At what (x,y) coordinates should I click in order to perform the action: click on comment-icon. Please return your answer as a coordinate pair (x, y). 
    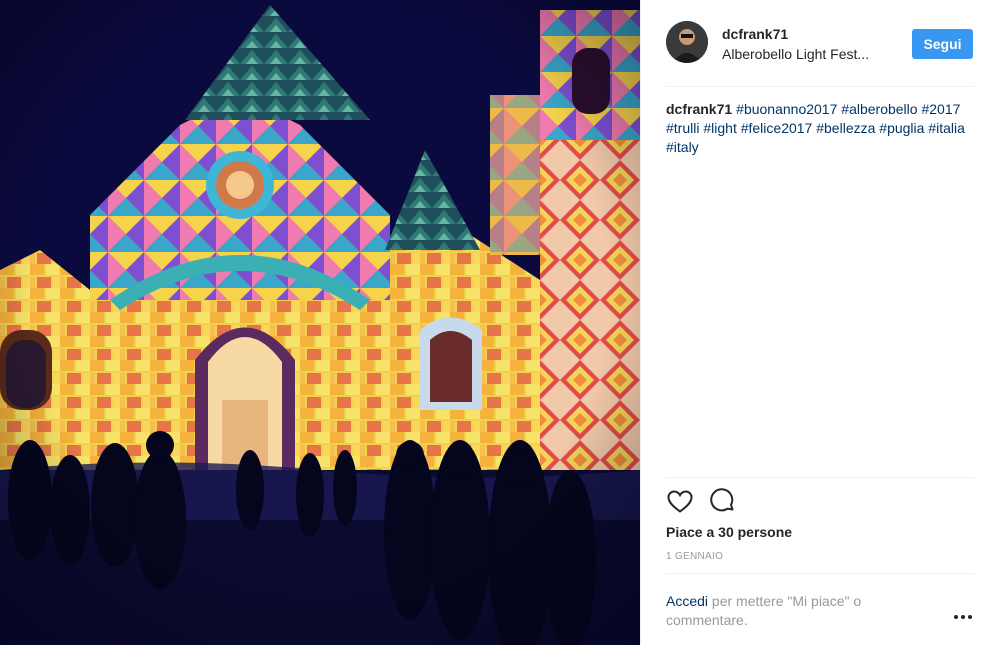
    Looking at the image, I should click on (722, 502).